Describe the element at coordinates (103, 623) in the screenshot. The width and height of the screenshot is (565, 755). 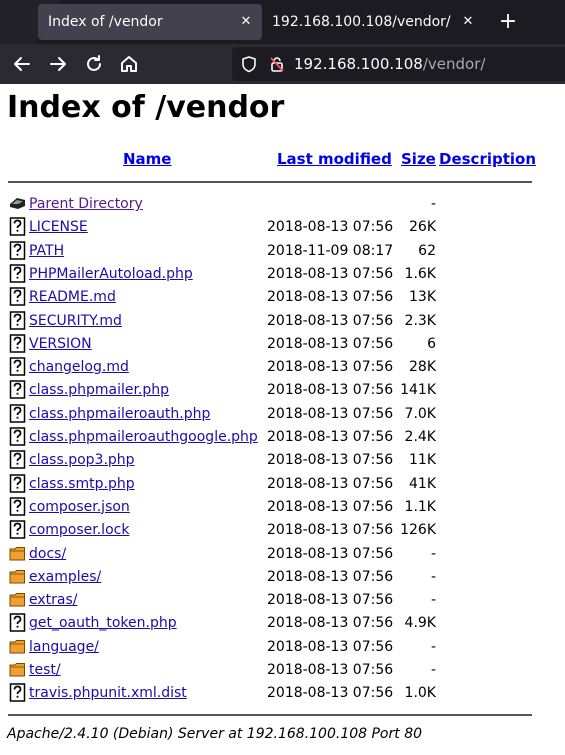
I see `file-link: get_oauth_token.php` at that location.